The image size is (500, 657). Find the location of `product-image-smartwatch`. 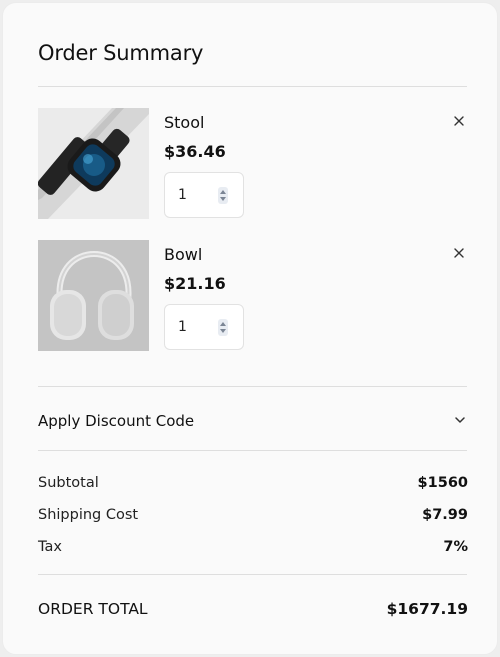

product-image-smartwatch is located at coordinates (93, 163).